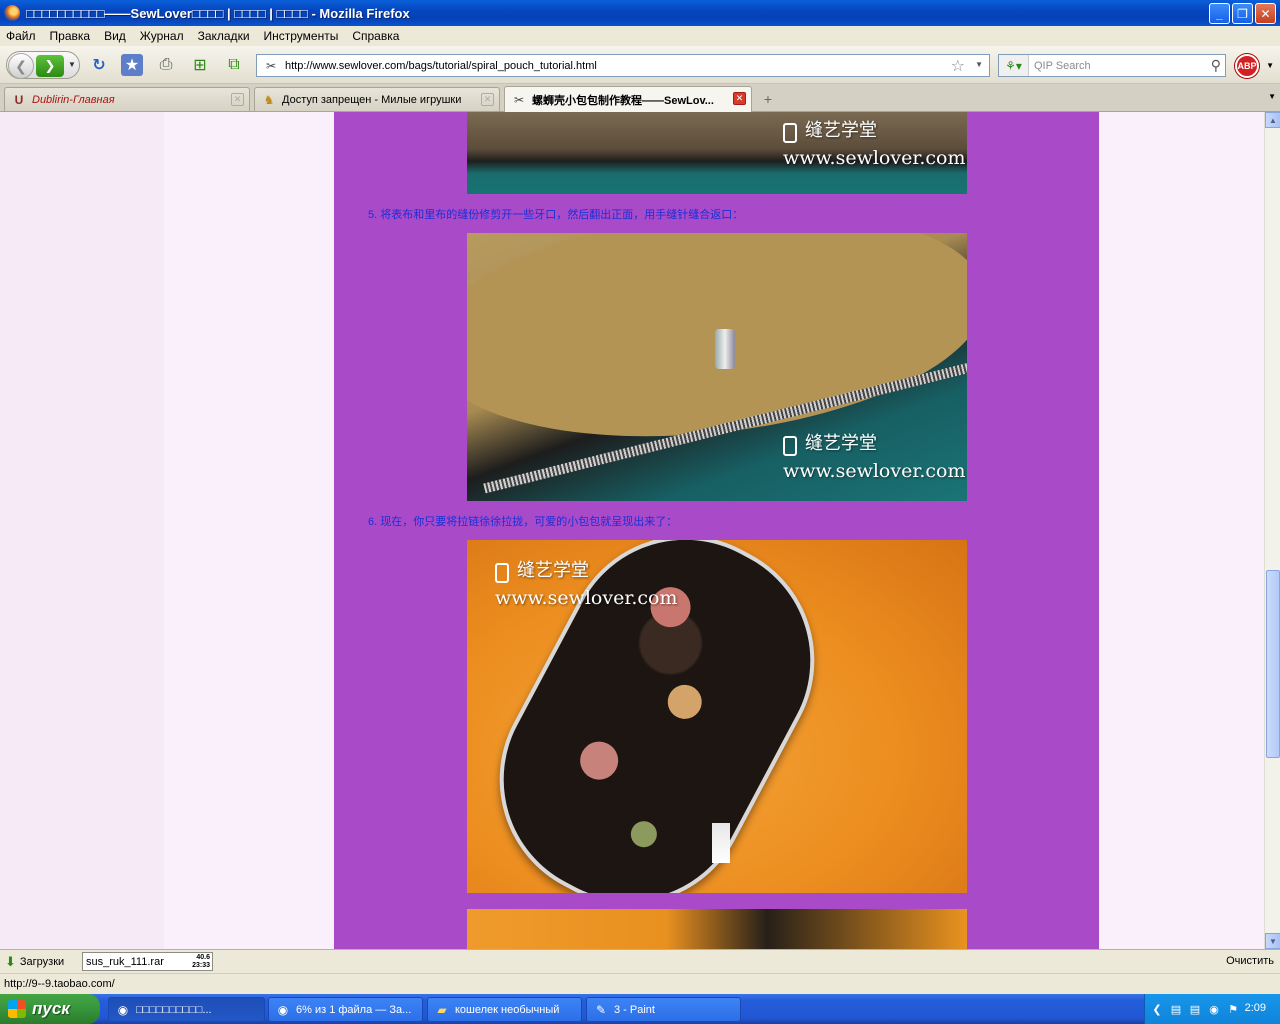  I want to click on menu-bookmarks: Закладки, so click(224, 36).